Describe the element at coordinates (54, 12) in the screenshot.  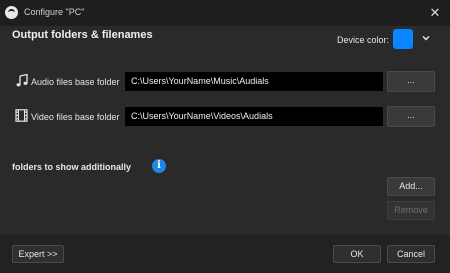
I see `window-title: Configure "PC"` at that location.